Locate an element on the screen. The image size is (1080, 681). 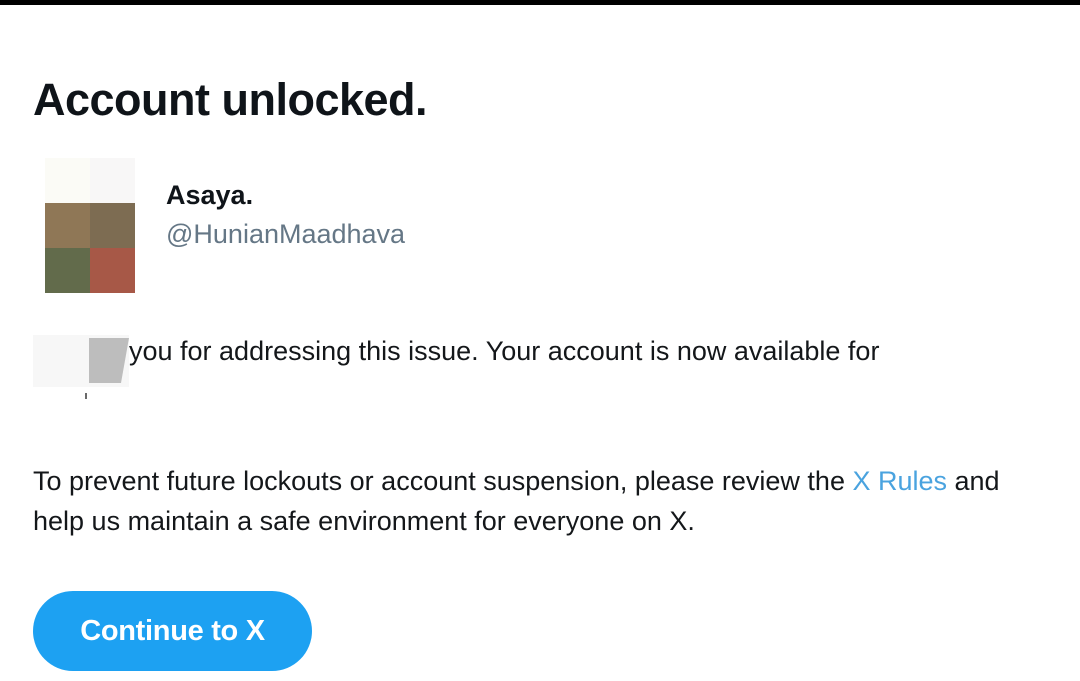
redaction-artifact is located at coordinates (86, 396).